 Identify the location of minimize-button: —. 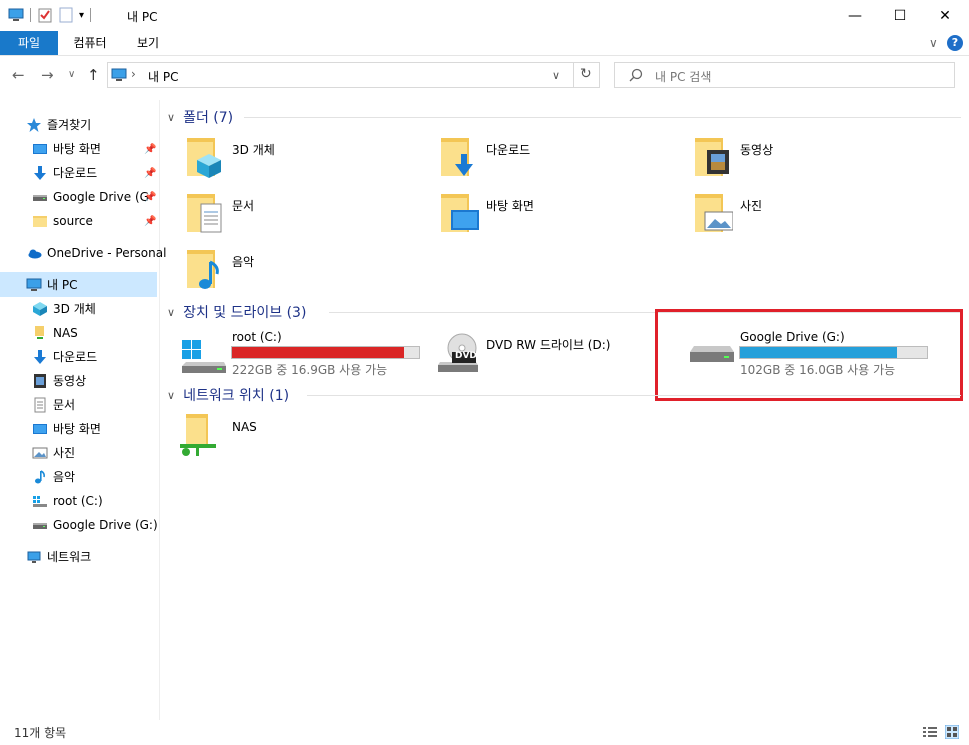
(855, 15).